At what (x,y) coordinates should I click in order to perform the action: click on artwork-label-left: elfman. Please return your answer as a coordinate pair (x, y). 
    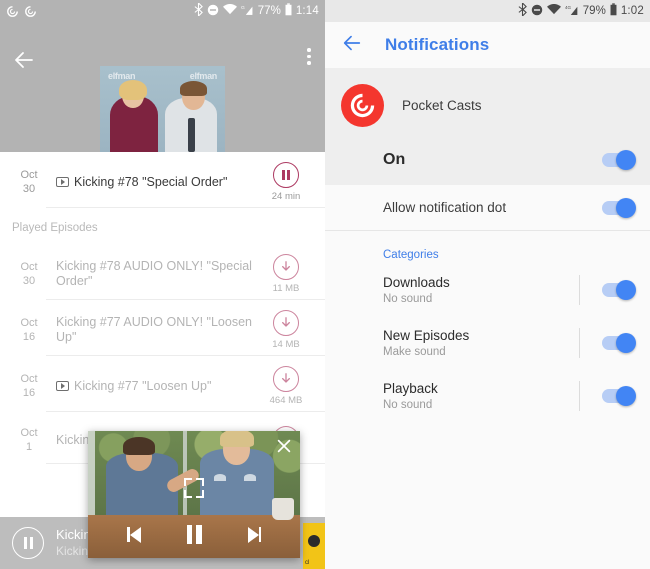
    Looking at the image, I should click on (122, 76).